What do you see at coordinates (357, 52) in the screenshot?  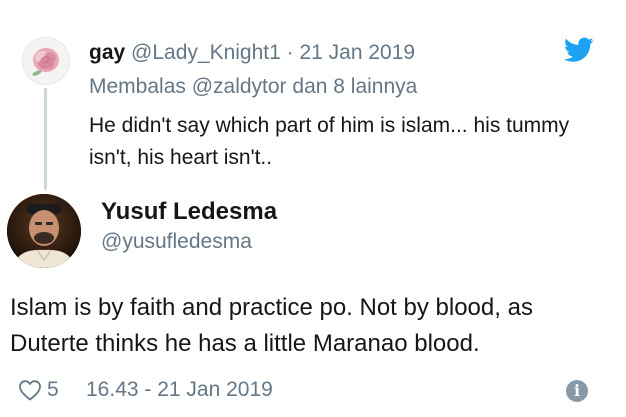 I see `reply-date: 21 Jan 2019` at bounding box center [357, 52].